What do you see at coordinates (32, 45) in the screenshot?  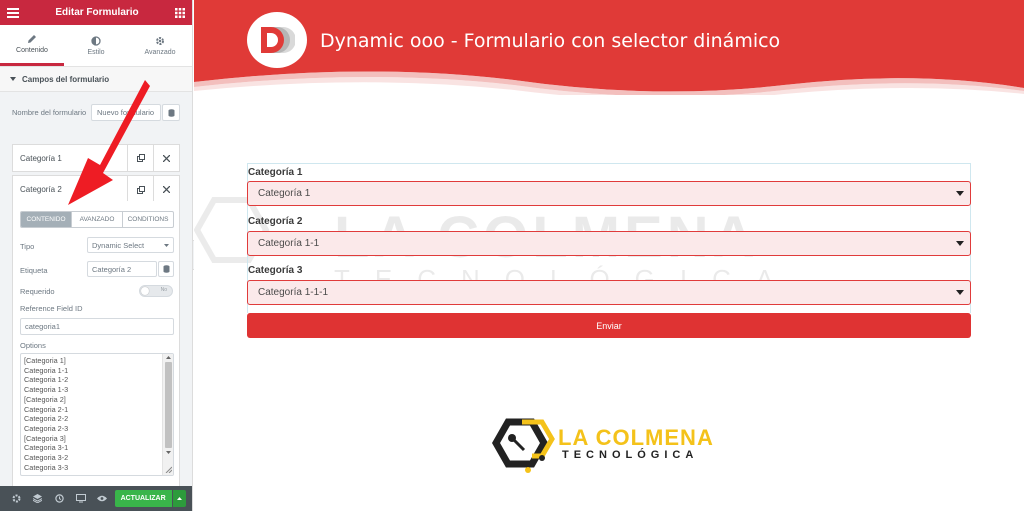 I see `tab-contenido: Contenido` at bounding box center [32, 45].